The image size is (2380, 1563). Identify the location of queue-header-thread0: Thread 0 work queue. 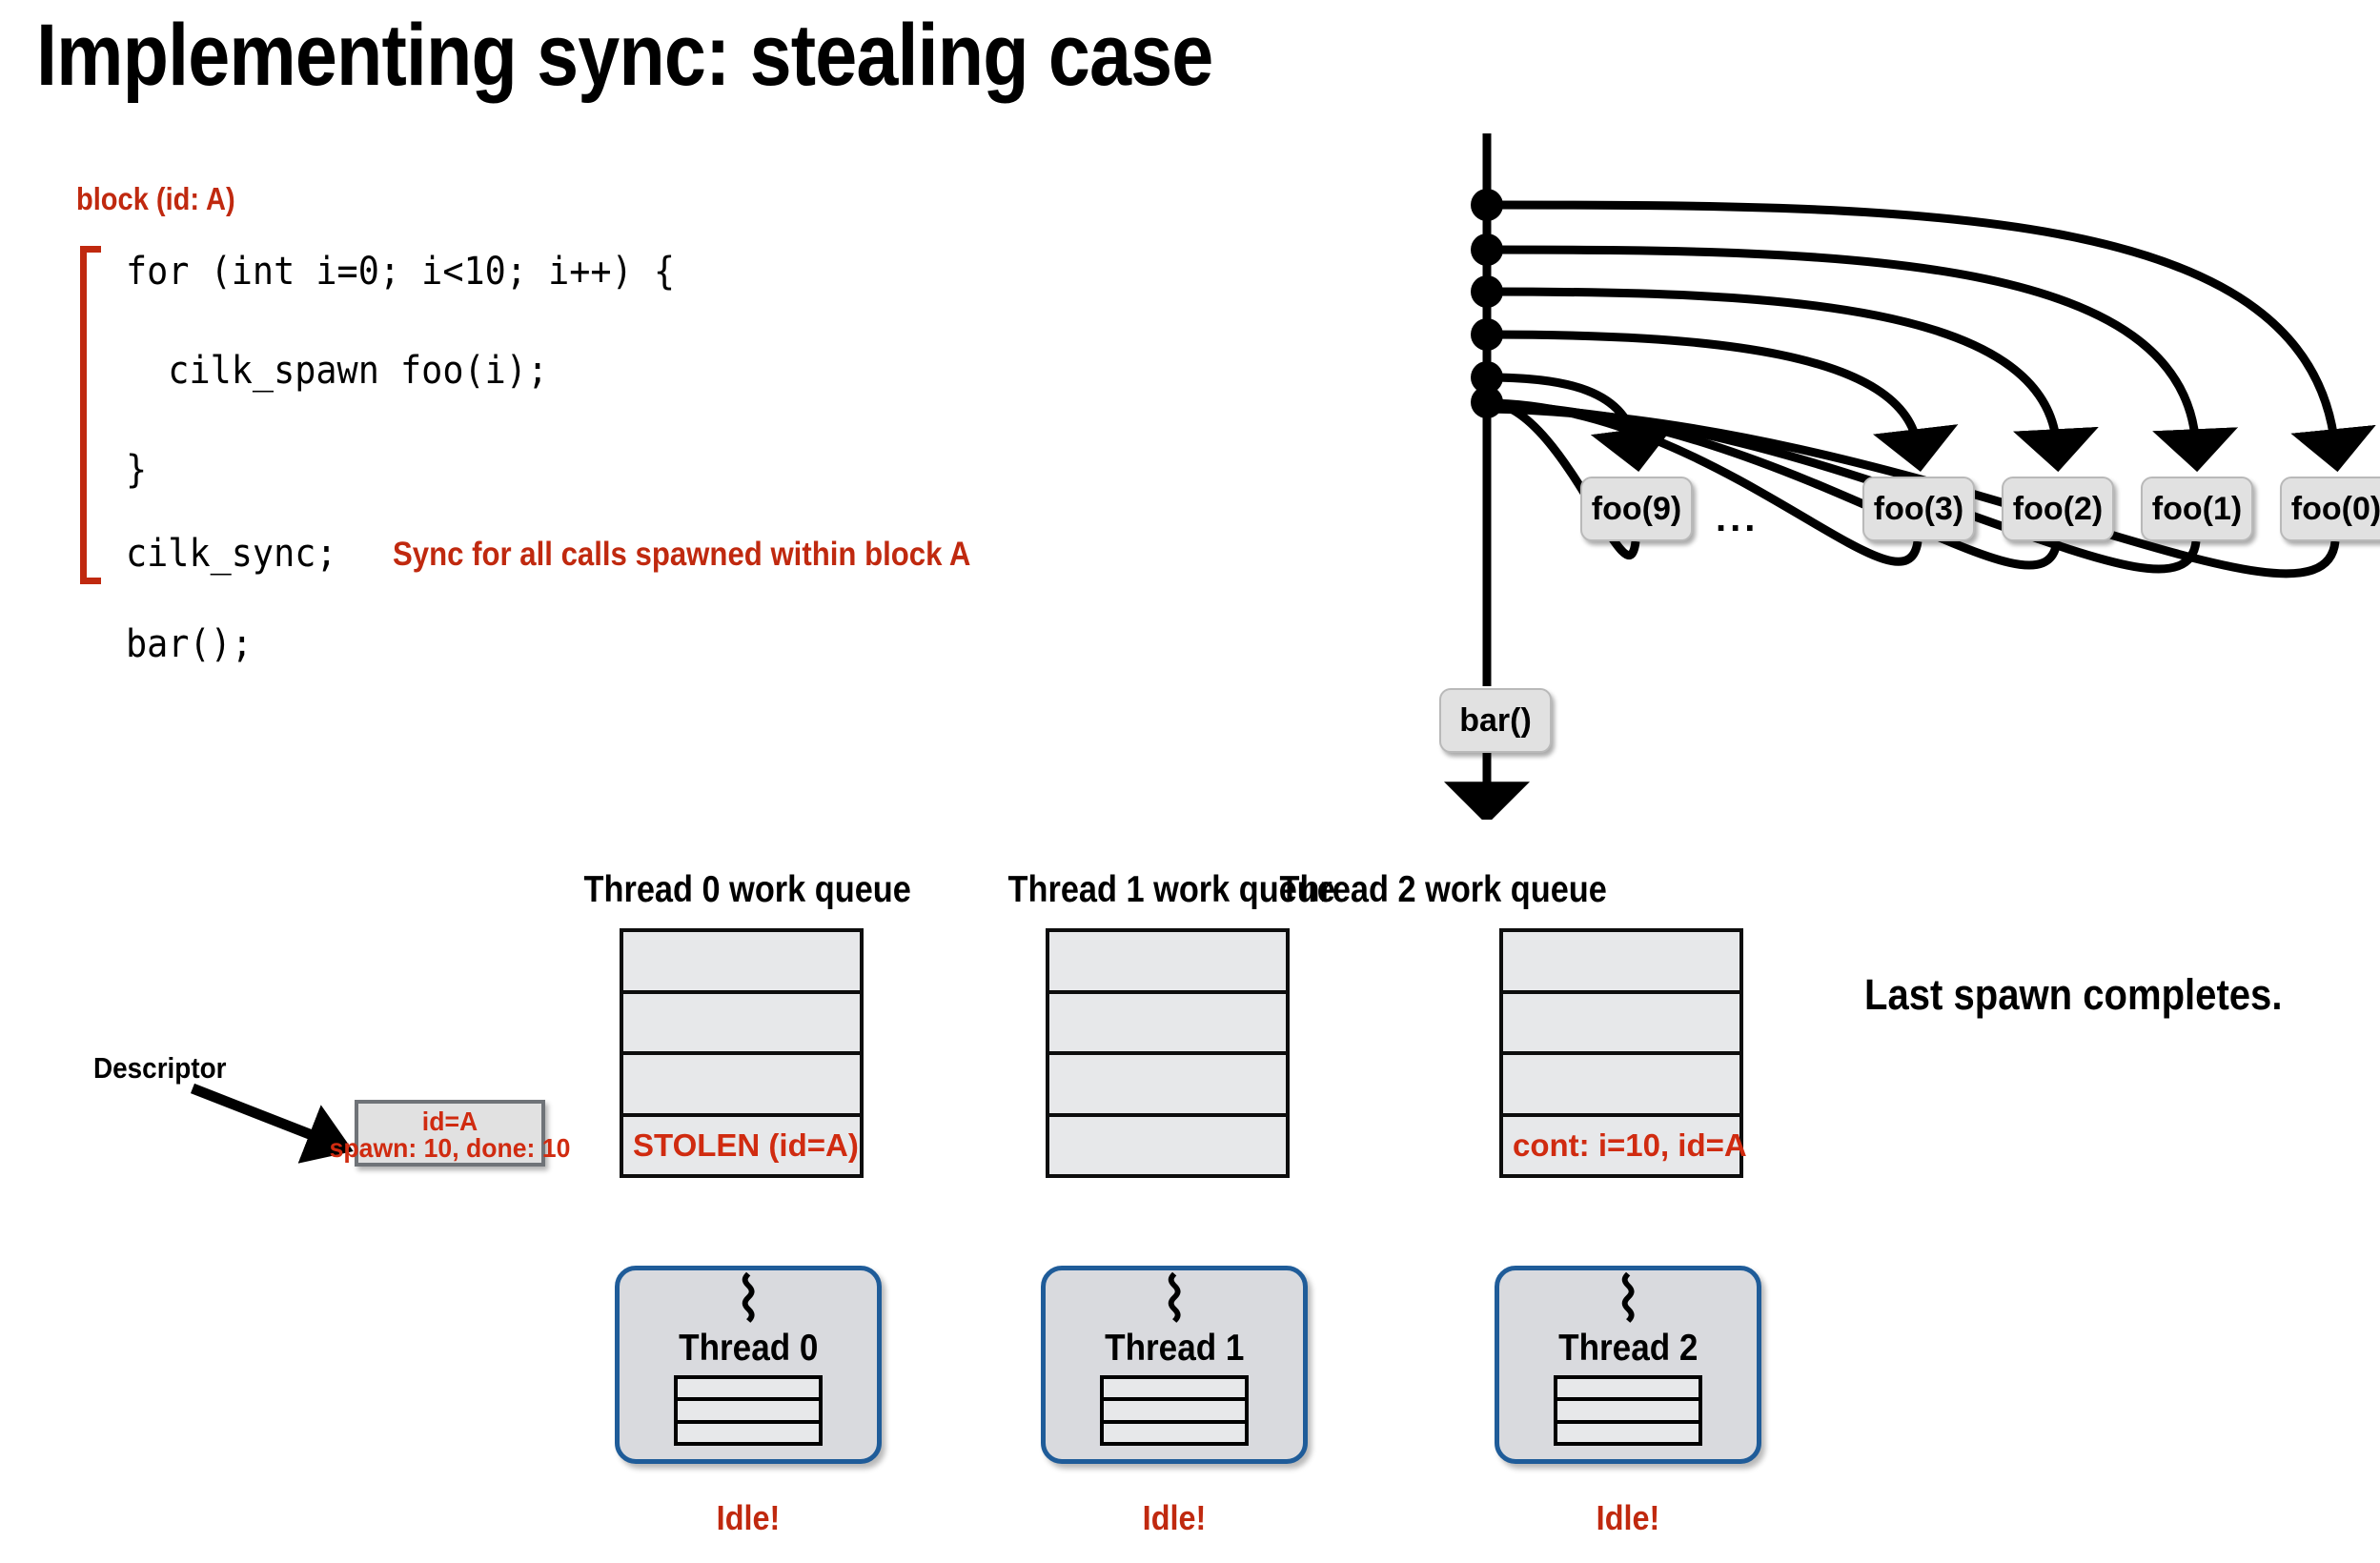
(747, 889).